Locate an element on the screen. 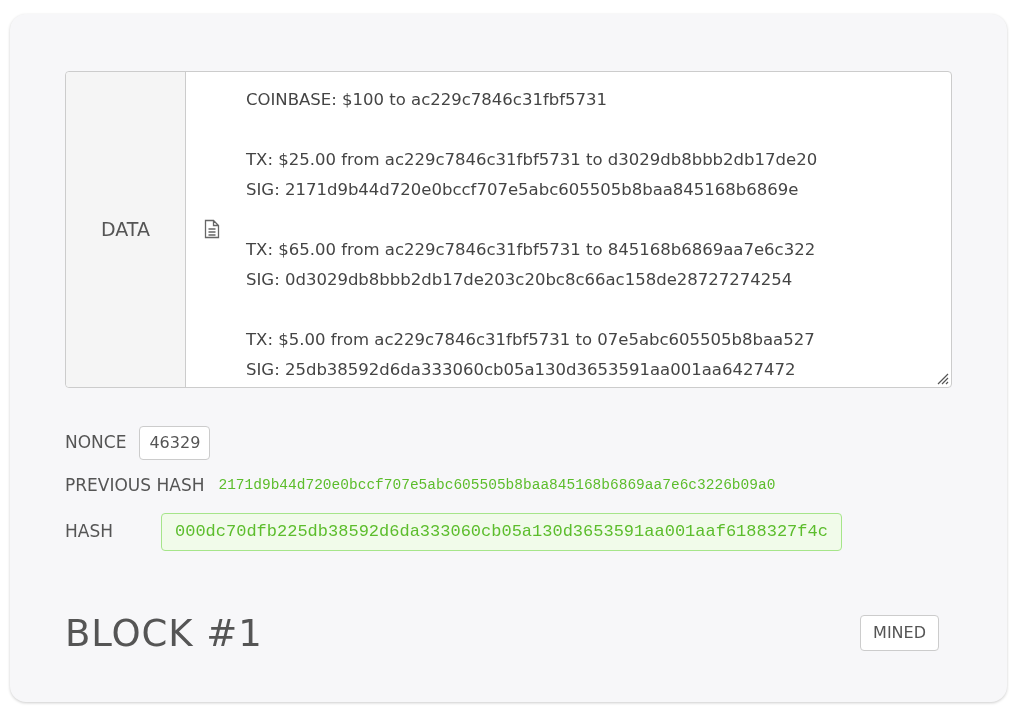 Image resolution: width=1024 pixels, height=719 pixels. block-title: BLOCK #1 is located at coordinates (164, 633).